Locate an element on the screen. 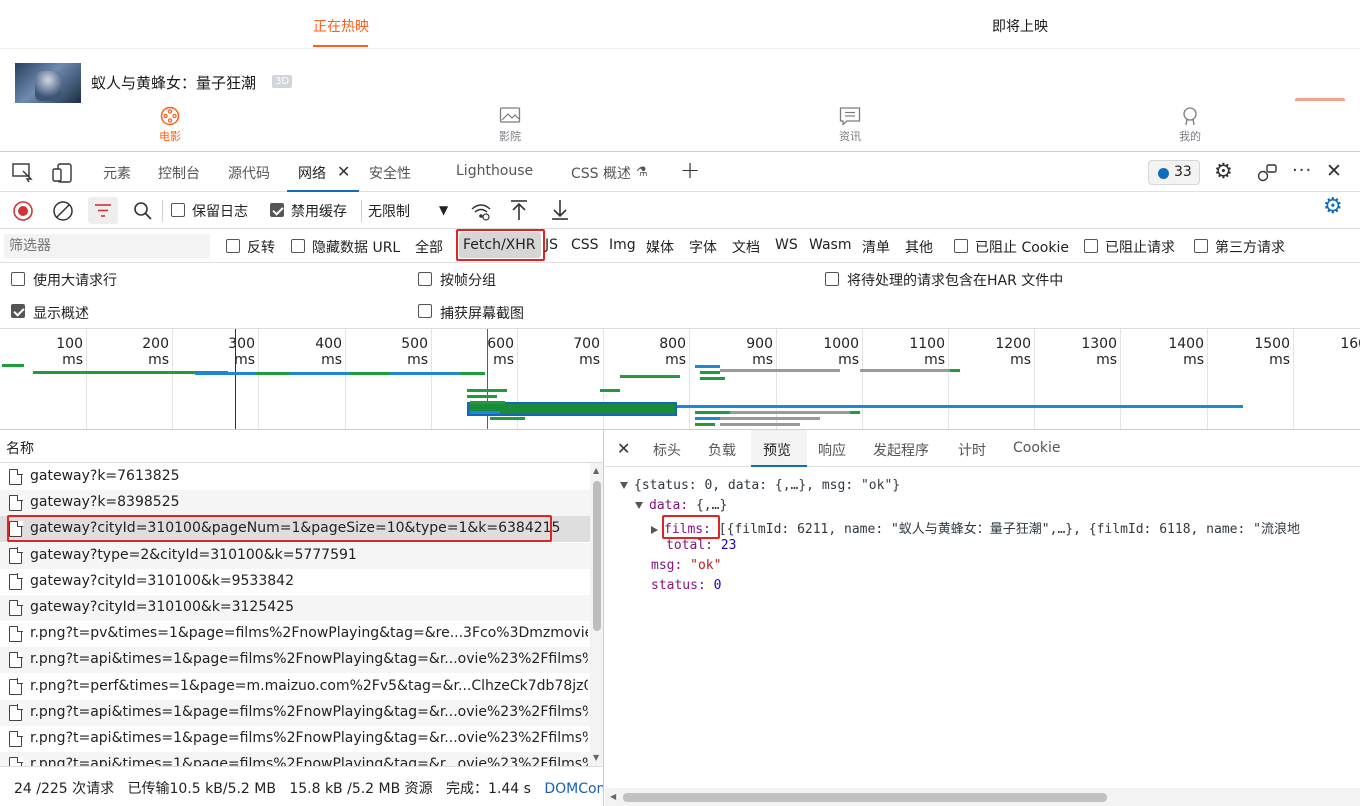 This screenshot has width=1360, height=806. third-party-checkbox is located at coordinates (1201, 246).